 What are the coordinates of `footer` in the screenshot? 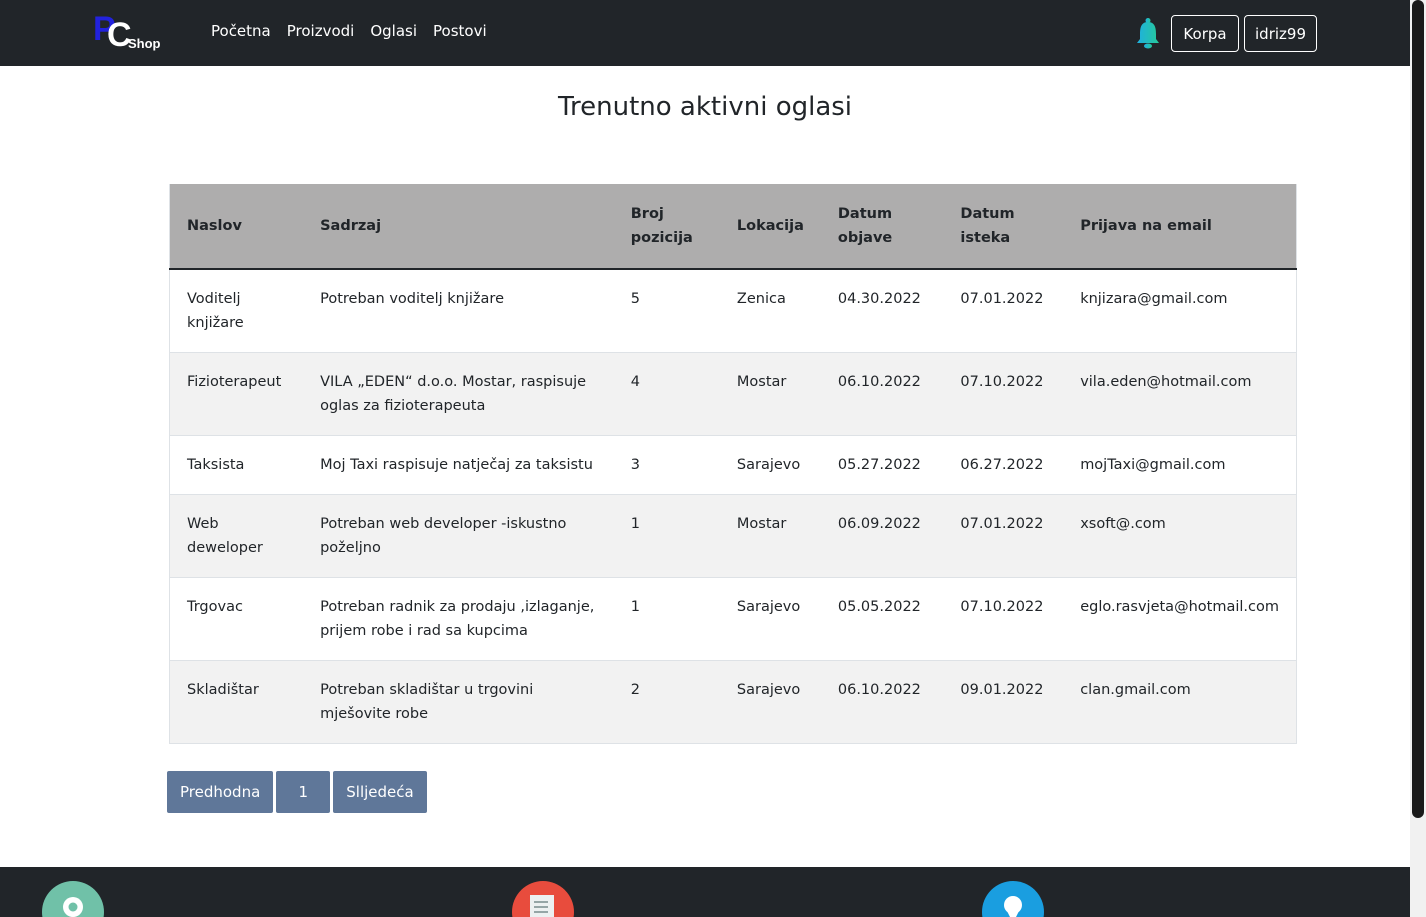 It's located at (705, 892).